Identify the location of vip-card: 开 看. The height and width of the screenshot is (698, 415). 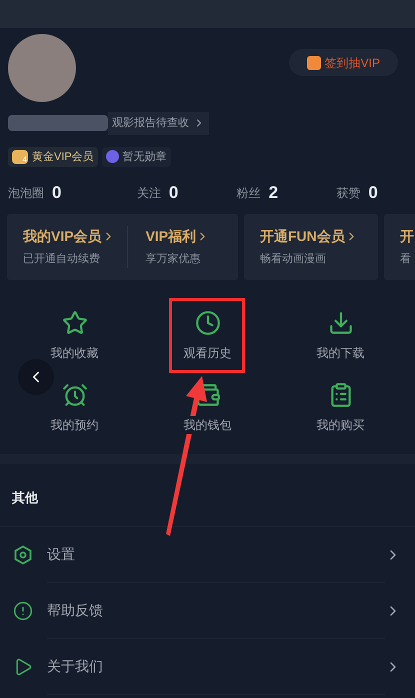
(399, 247).